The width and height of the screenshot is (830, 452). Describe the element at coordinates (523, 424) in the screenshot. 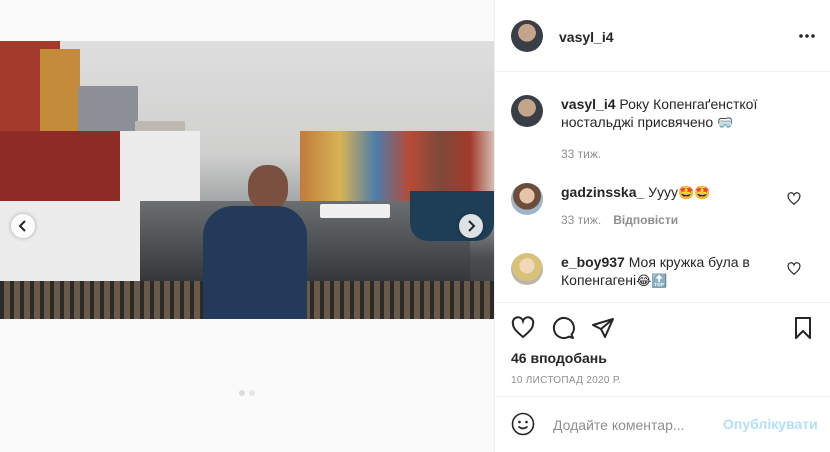

I see `emoji-icon` at that location.